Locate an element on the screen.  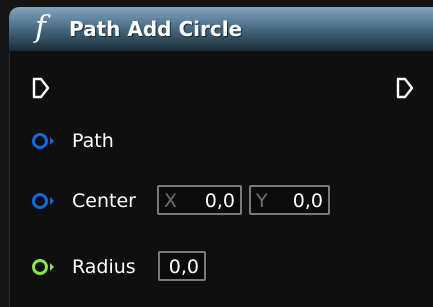
center-pin is located at coordinates (44, 201).